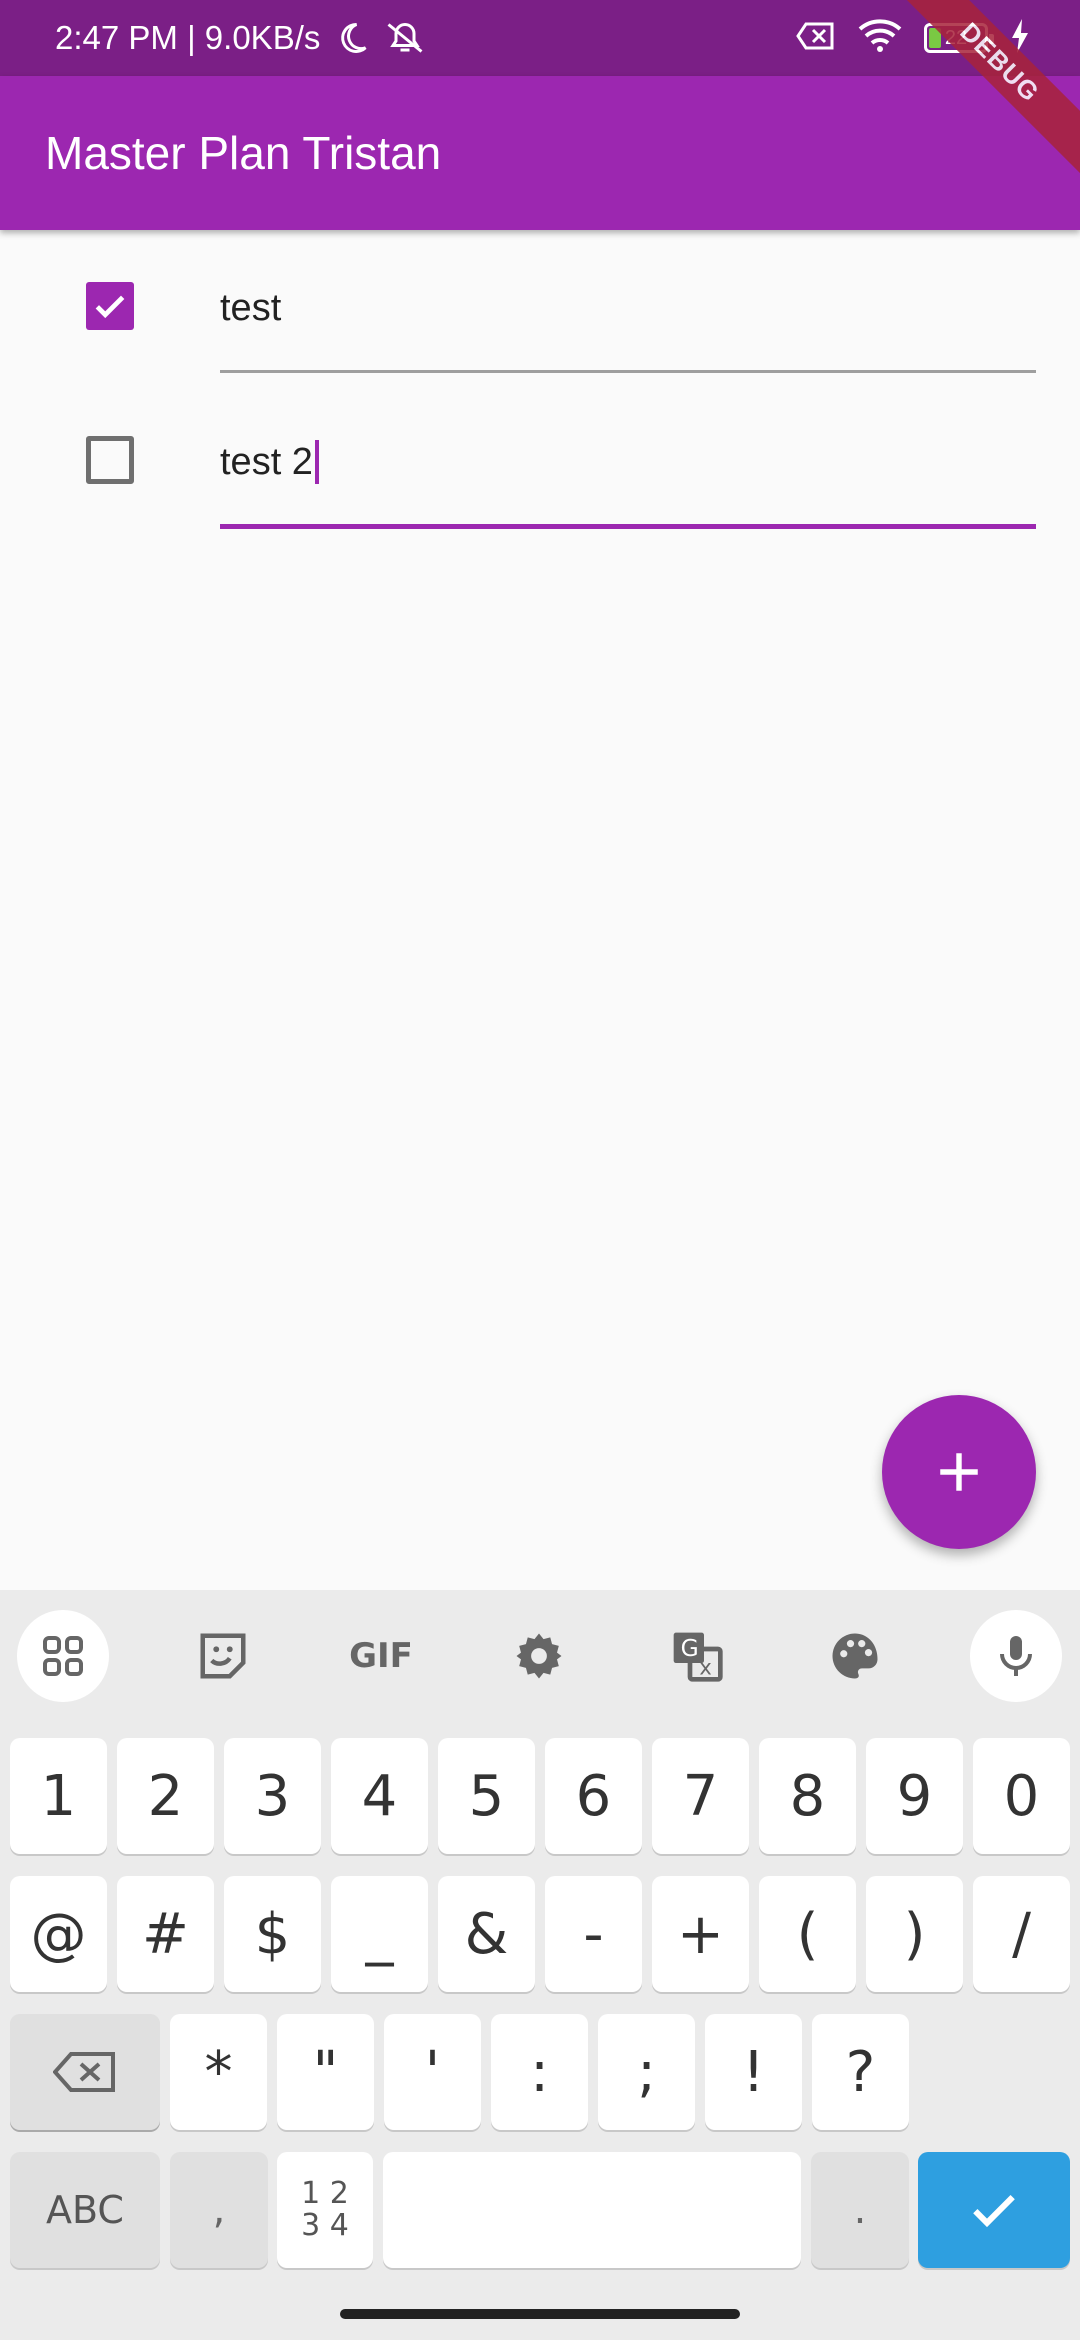 Image resolution: width=1080 pixels, height=2340 pixels. Describe the element at coordinates (914, 1934) in the screenshot. I see `symbol-key-8: )` at that location.